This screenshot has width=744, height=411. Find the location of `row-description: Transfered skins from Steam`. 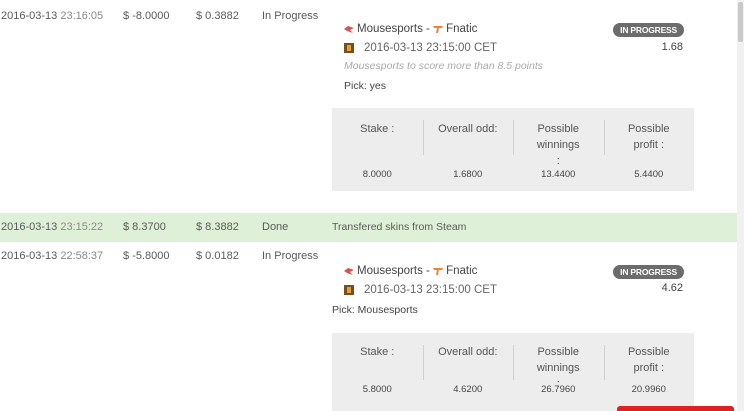

row-description: Transfered skins from Steam is located at coordinates (399, 227).